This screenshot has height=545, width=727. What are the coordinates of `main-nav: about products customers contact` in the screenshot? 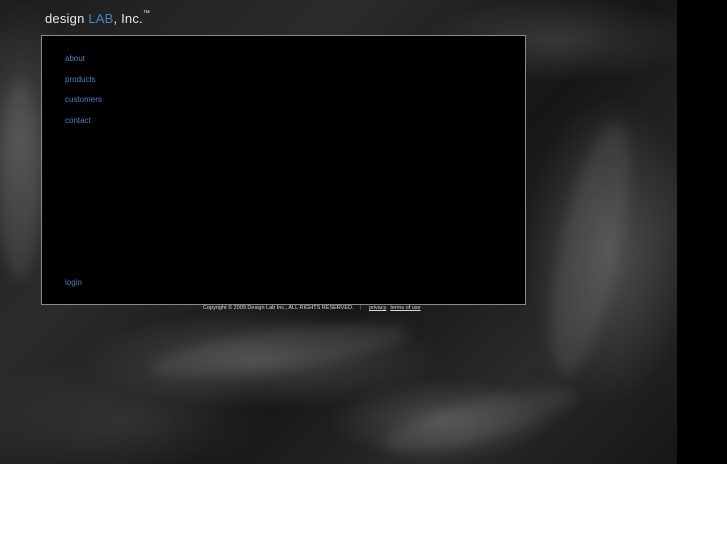 It's located at (83, 95).